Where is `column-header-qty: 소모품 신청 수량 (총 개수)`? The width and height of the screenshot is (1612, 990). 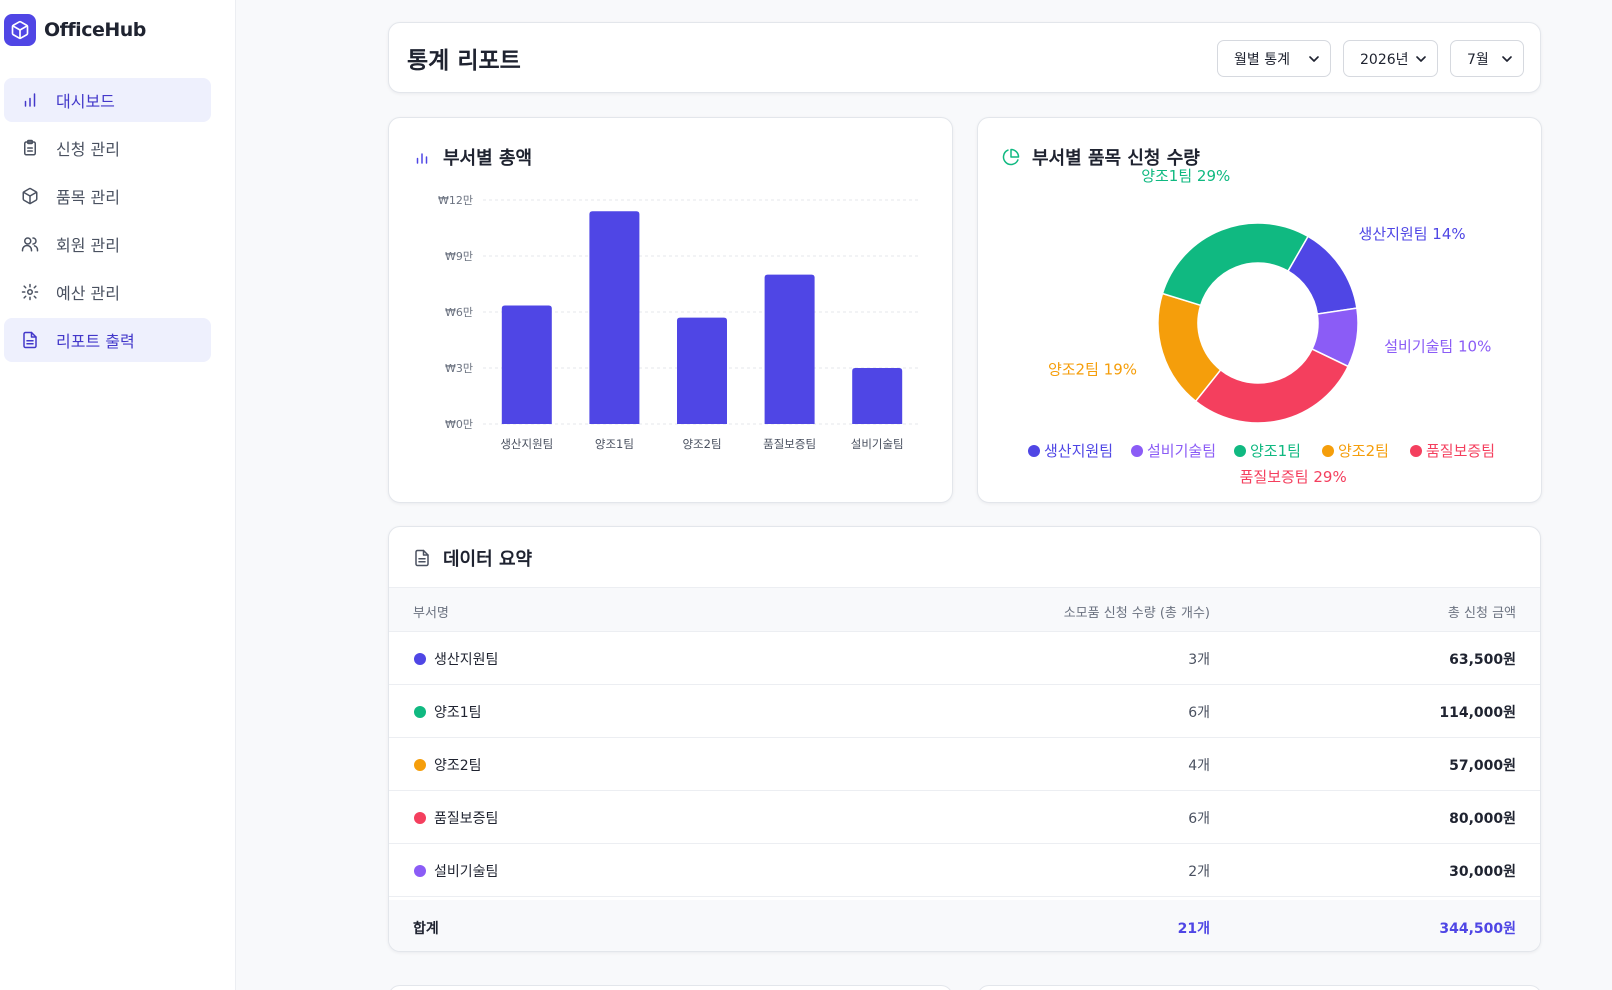 column-header-qty: 소모품 신청 수량 (총 개수) is located at coordinates (1136, 613).